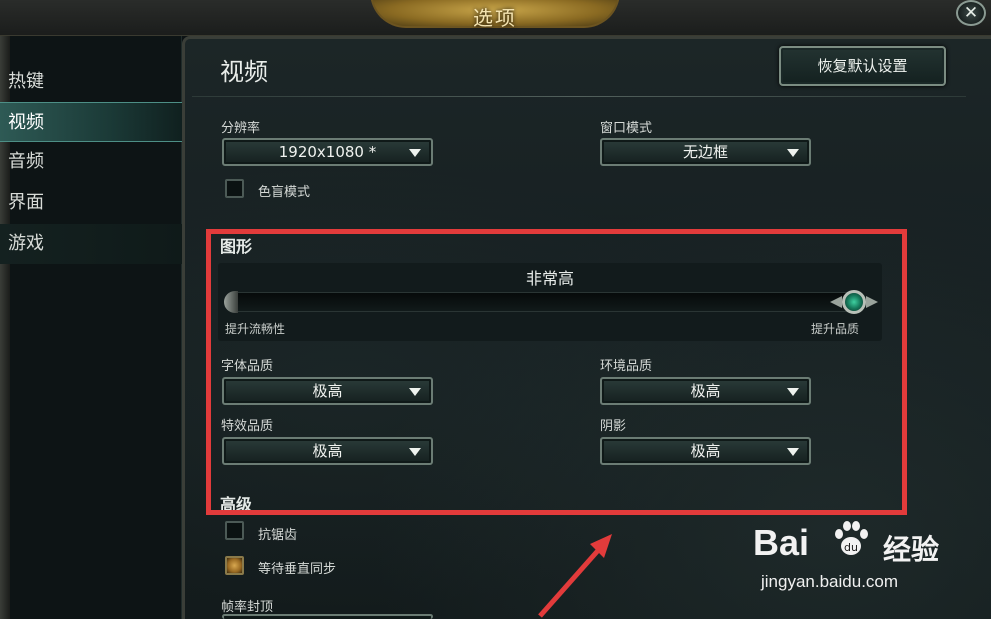  I want to click on svg-text: du, so click(851, 547).